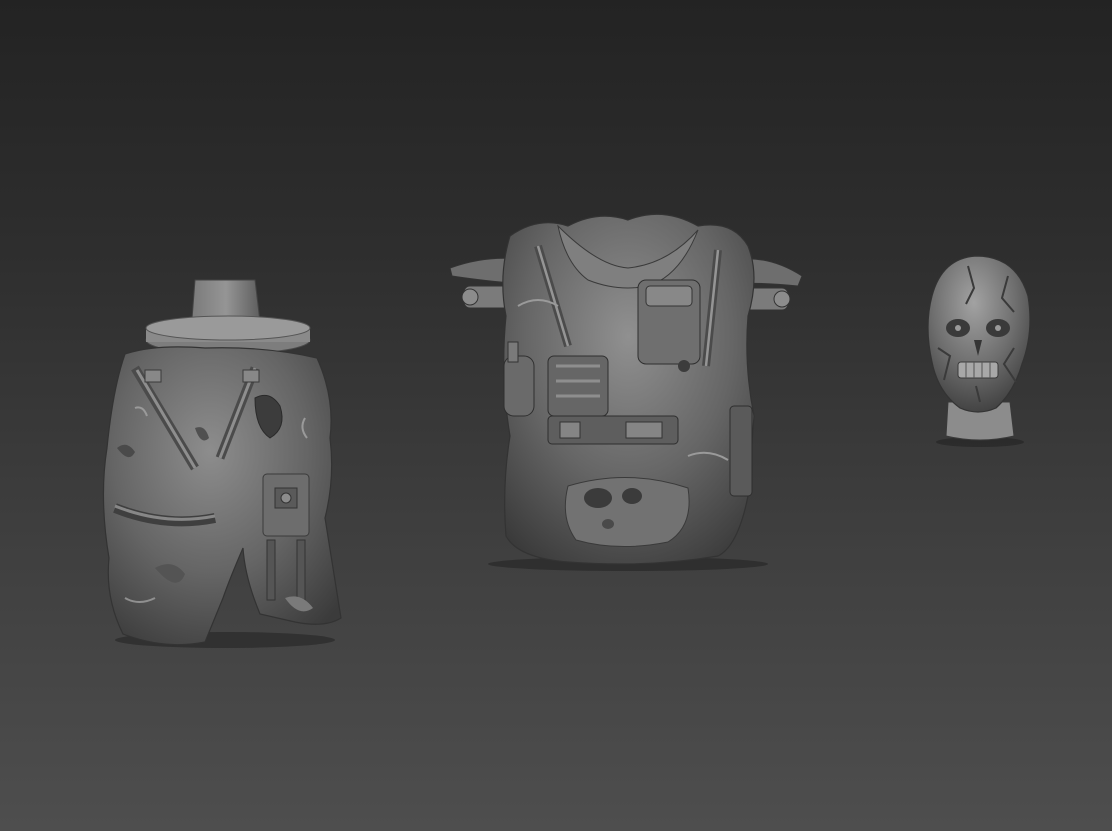 The width and height of the screenshot is (1112, 831). What do you see at coordinates (222, 464) in the screenshot?
I see `legs-sculpt` at bounding box center [222, 464].